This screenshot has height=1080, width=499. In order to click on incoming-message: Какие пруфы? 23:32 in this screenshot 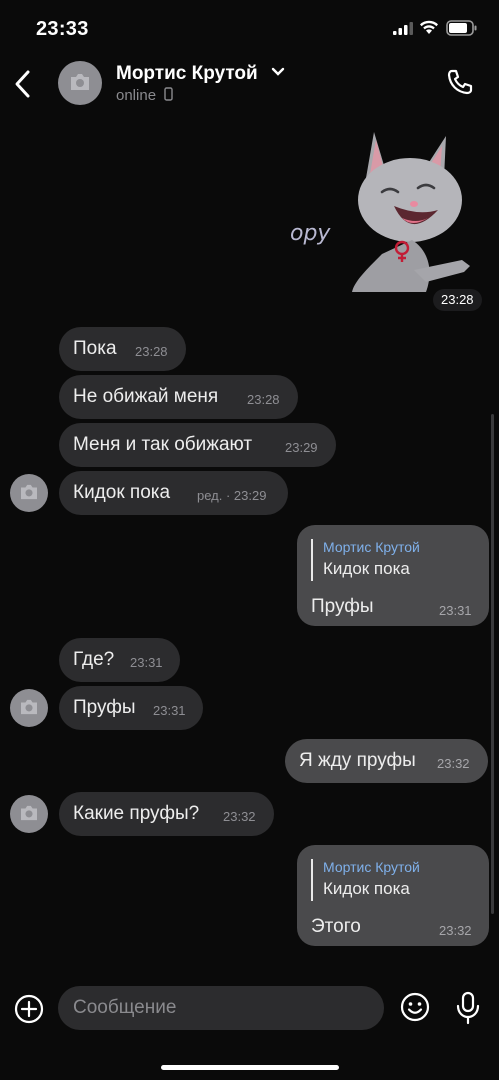, I will do `click(166, 814)`.